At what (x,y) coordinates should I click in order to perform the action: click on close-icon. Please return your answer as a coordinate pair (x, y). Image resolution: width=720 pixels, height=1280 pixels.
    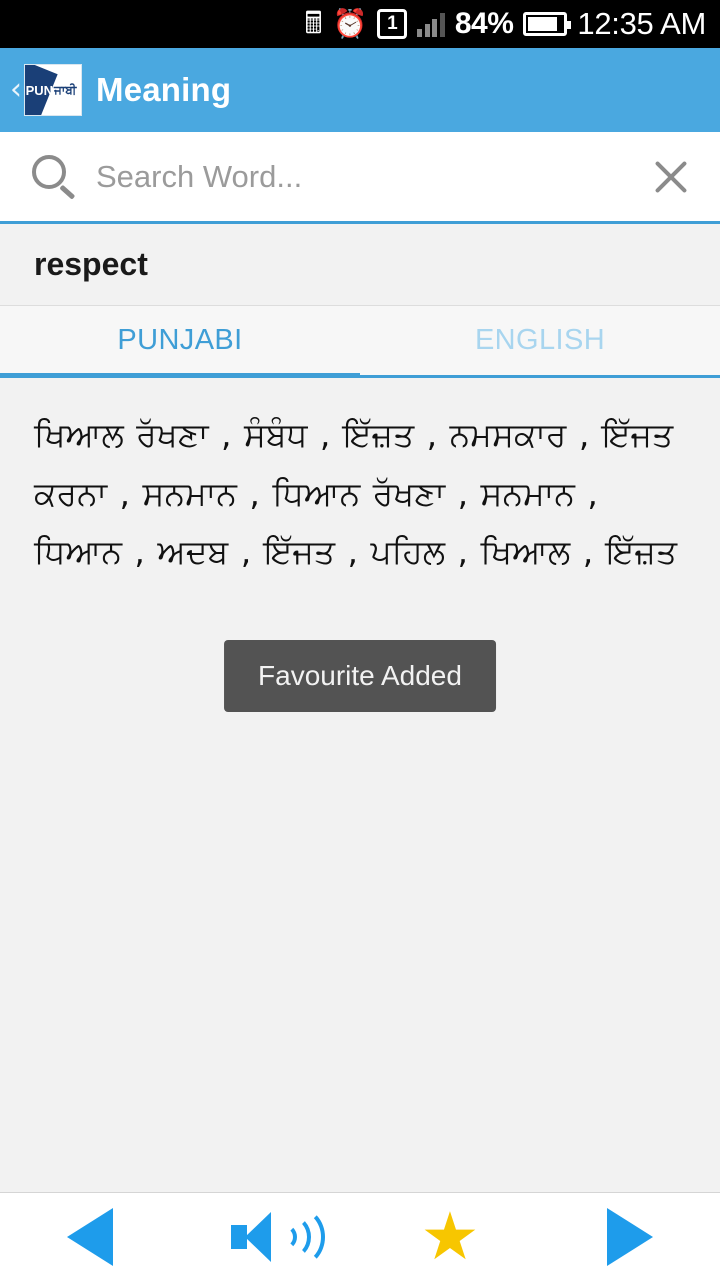
    Looking at the image, I should click on (671, 177).